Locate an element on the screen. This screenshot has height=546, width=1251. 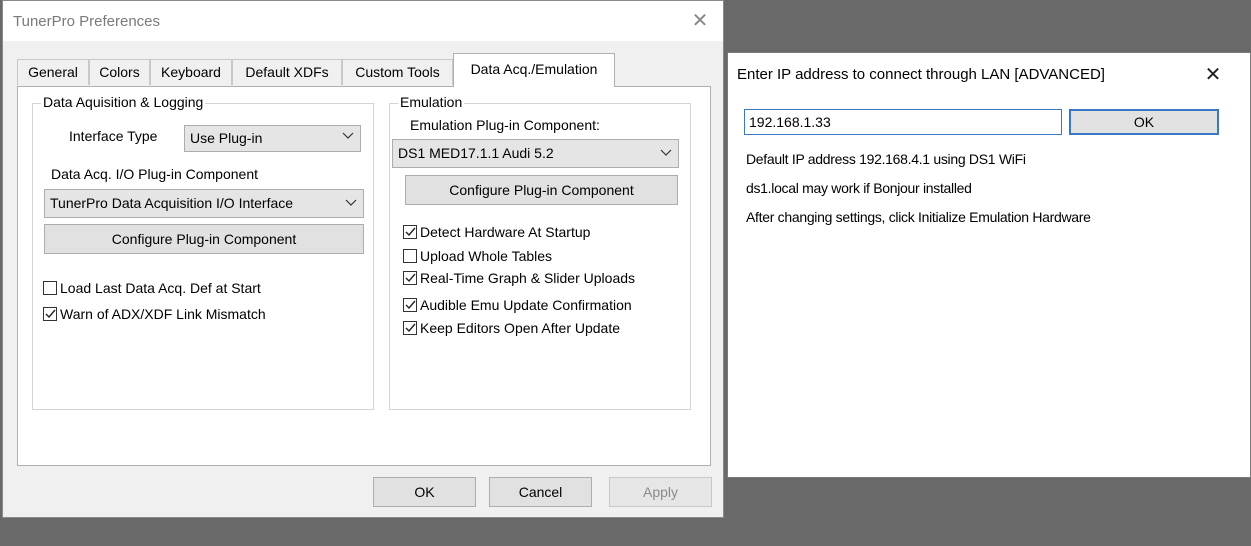
audible-confirmation-checkbox: Audible Emu Update Confirmation is located at coordinates (517, 305).